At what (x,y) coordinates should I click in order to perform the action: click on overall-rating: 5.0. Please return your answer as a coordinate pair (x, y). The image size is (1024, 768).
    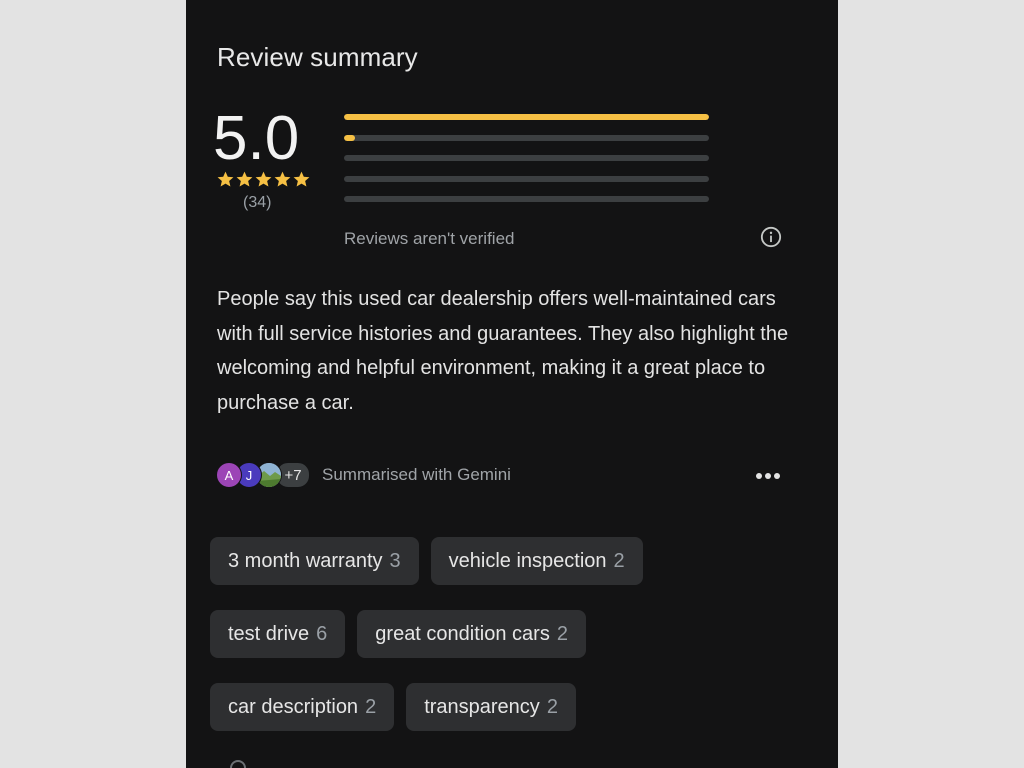
    Looking at the image, I should click on (256, 138).